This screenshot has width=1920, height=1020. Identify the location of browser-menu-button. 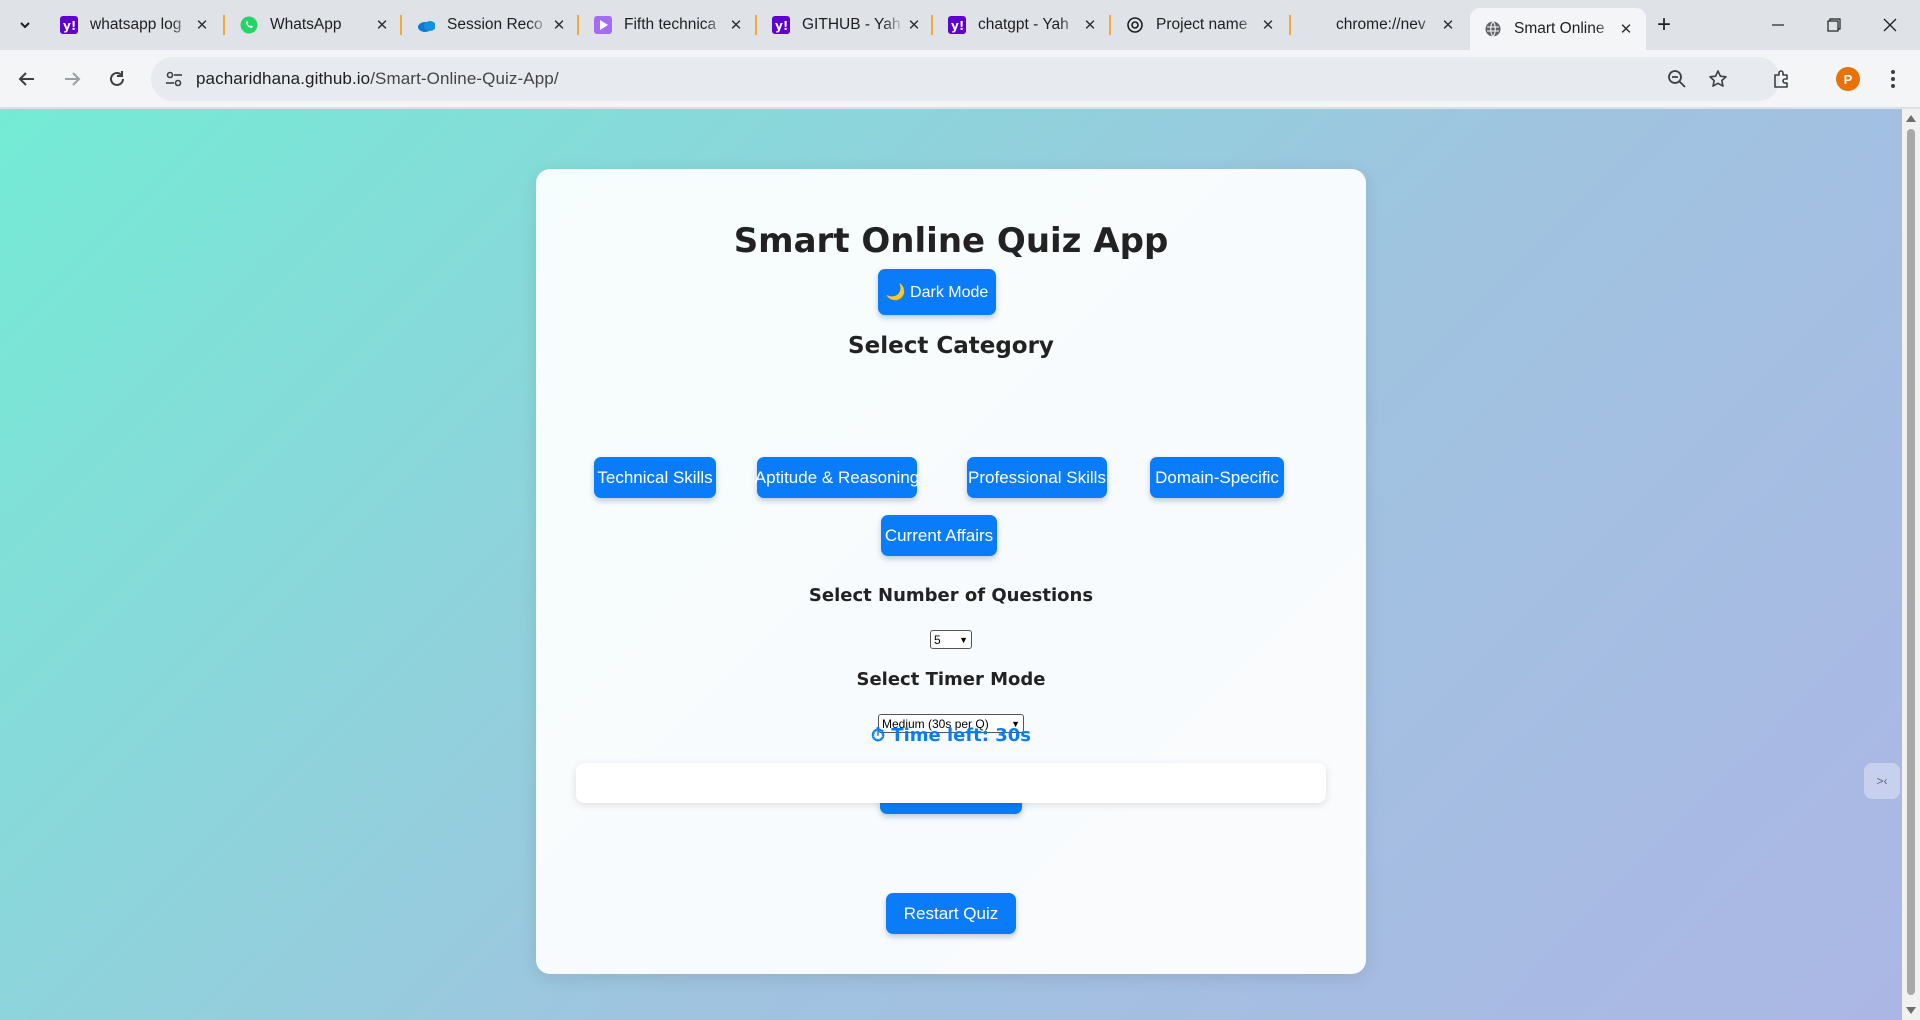
(1893, 79).